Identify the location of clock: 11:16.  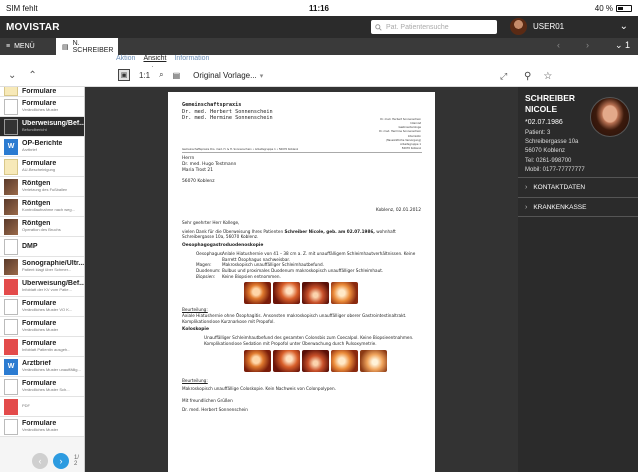
(319, 8).